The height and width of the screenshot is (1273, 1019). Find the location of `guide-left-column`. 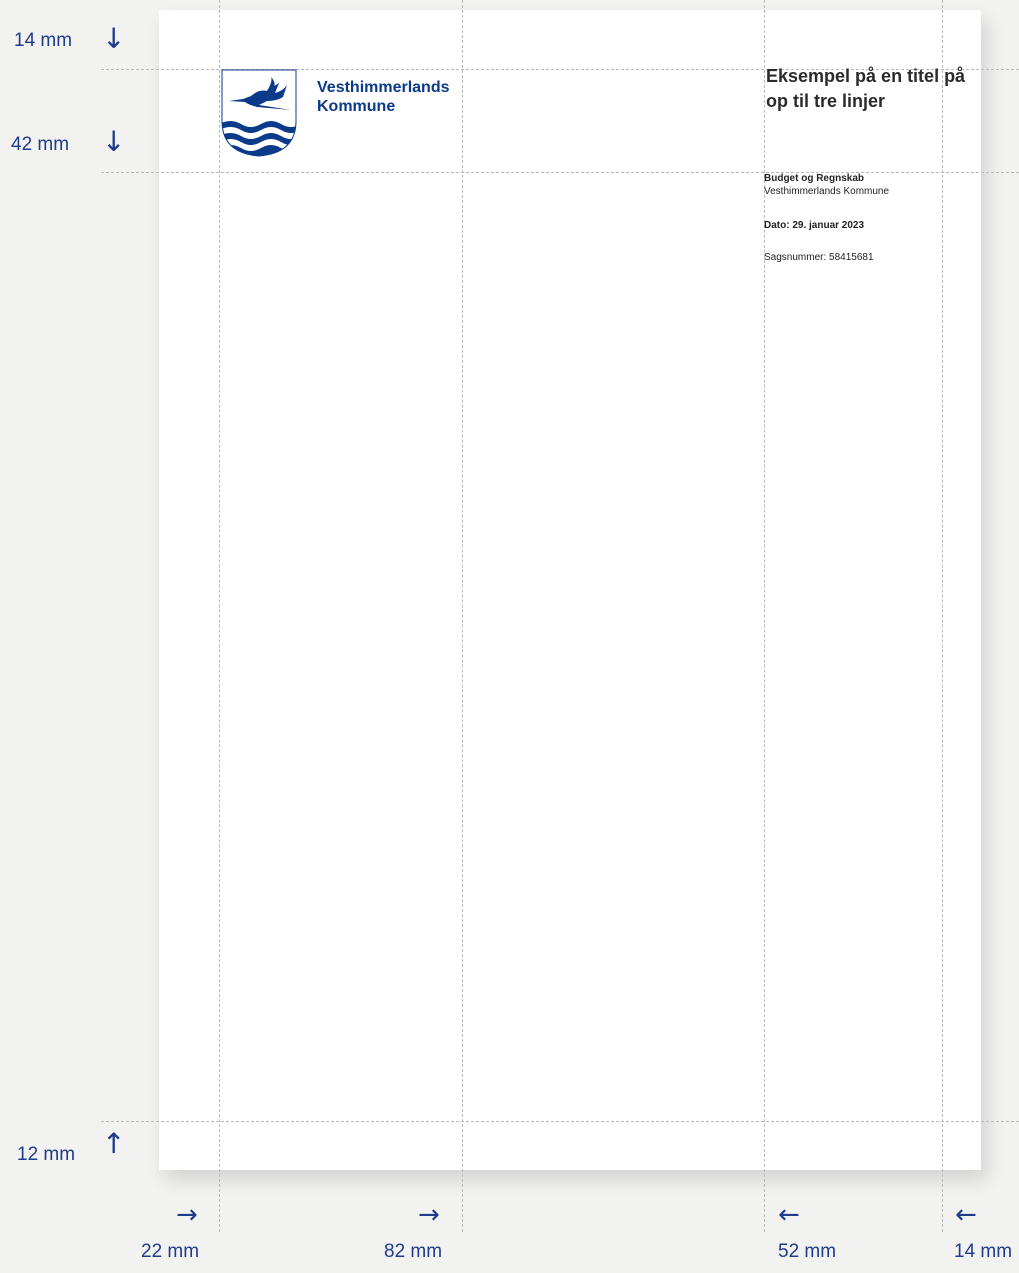

guide-left-column is located at coordinates (462, 616).